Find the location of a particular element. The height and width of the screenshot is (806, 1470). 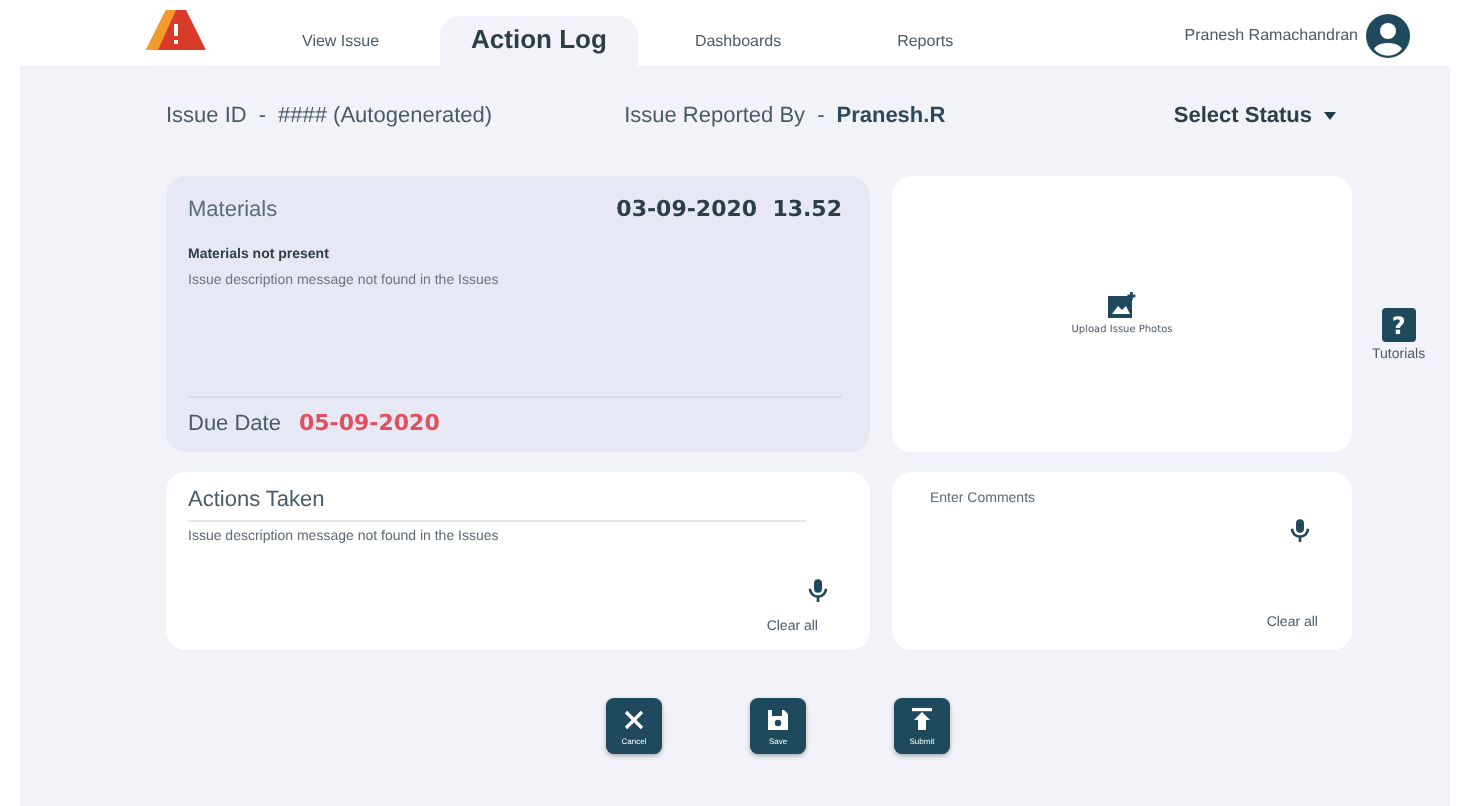

due-date-label: Due Date is located at coordinates (234, 423).